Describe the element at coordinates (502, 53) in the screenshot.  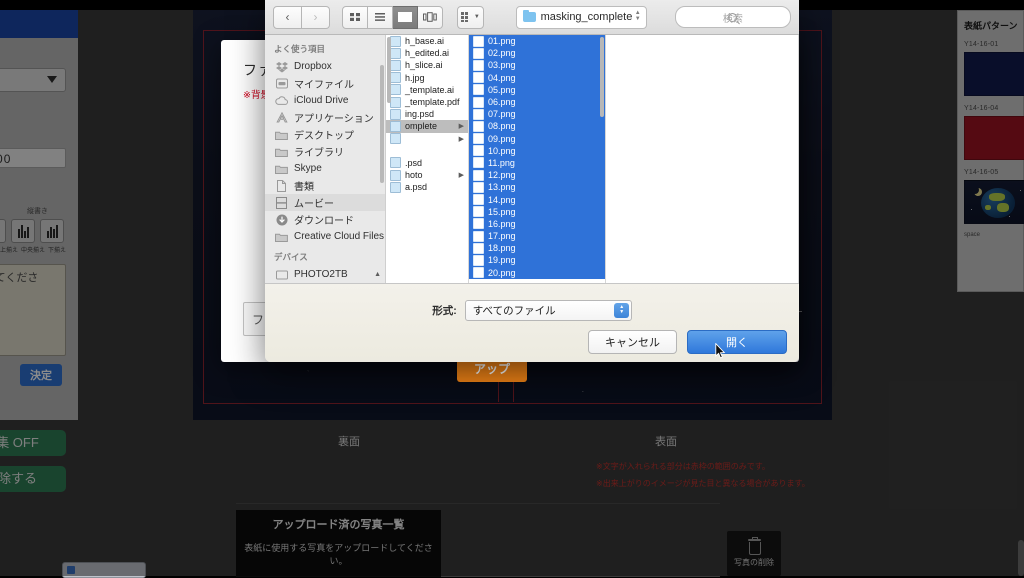
I see `file-name: 02.png` at that location.